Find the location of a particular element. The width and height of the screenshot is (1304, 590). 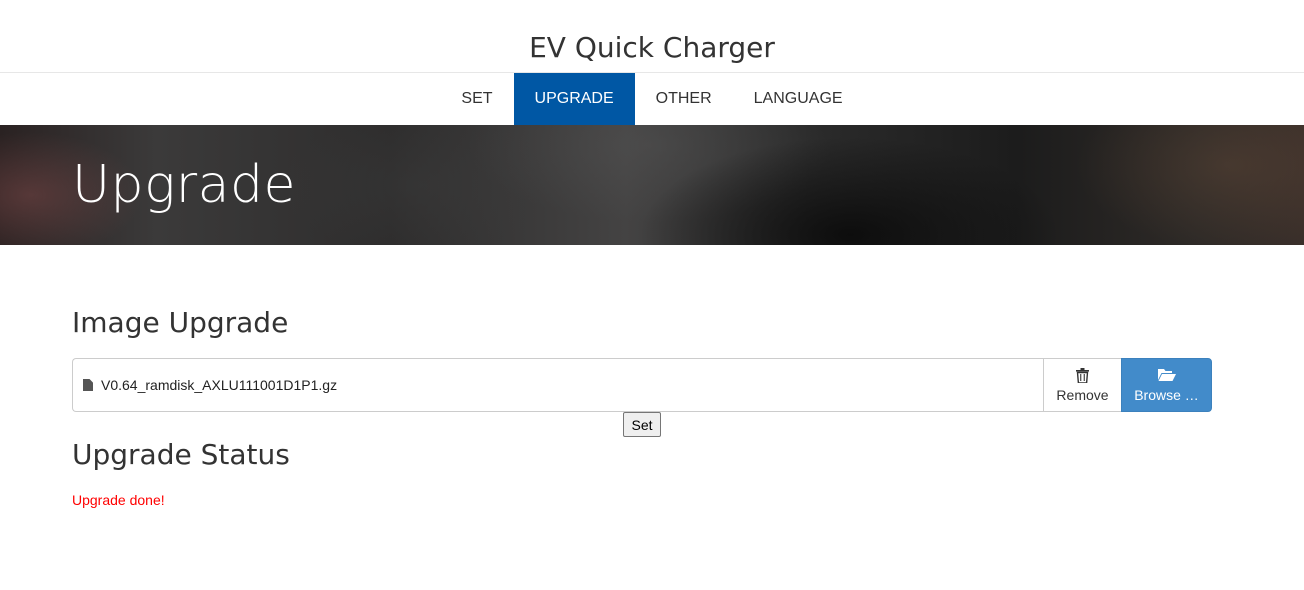

site-title: EV Quick Charger is located at coordinates (652, 47).